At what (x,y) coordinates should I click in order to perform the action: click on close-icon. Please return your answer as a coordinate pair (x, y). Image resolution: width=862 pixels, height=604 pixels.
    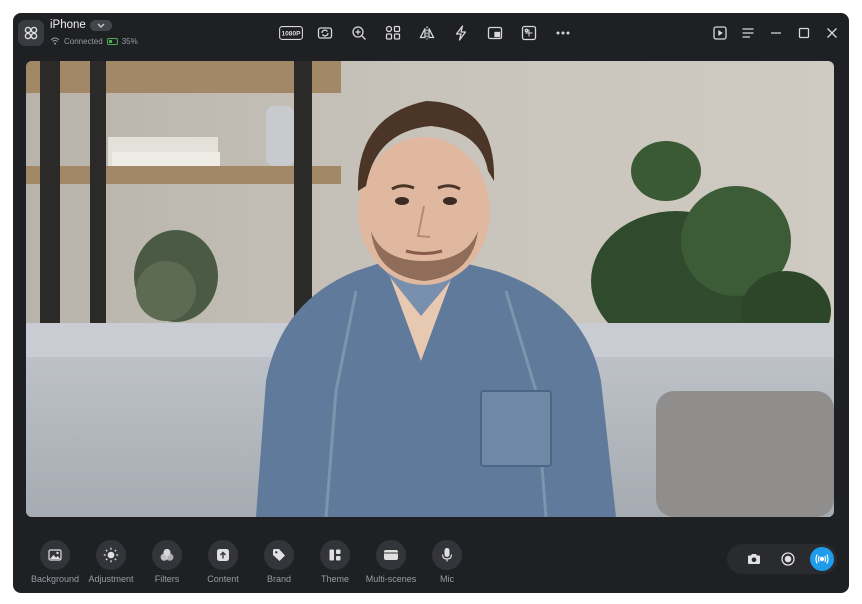
    Looking at the image, I should click on (832, 33).